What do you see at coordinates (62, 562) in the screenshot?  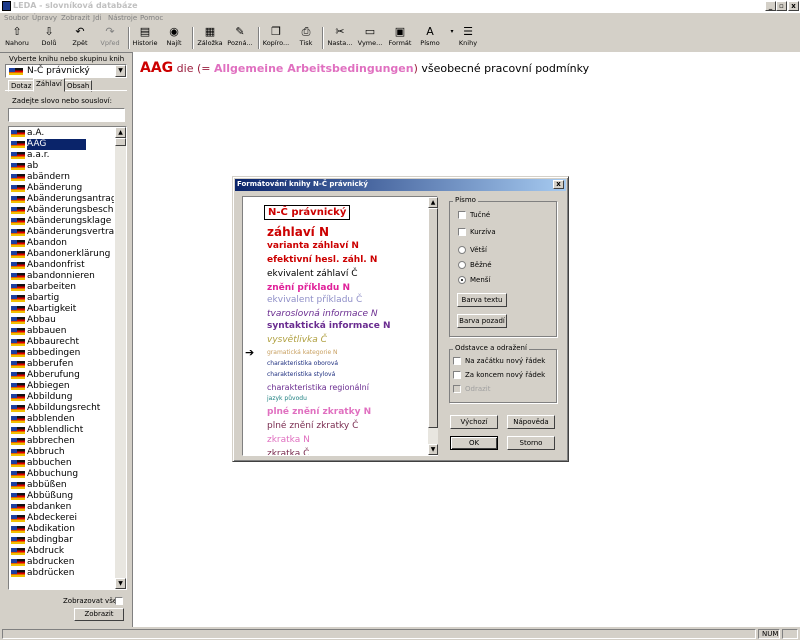 I see `word-list-item: abdrucken` at bounding box center [62, 562].